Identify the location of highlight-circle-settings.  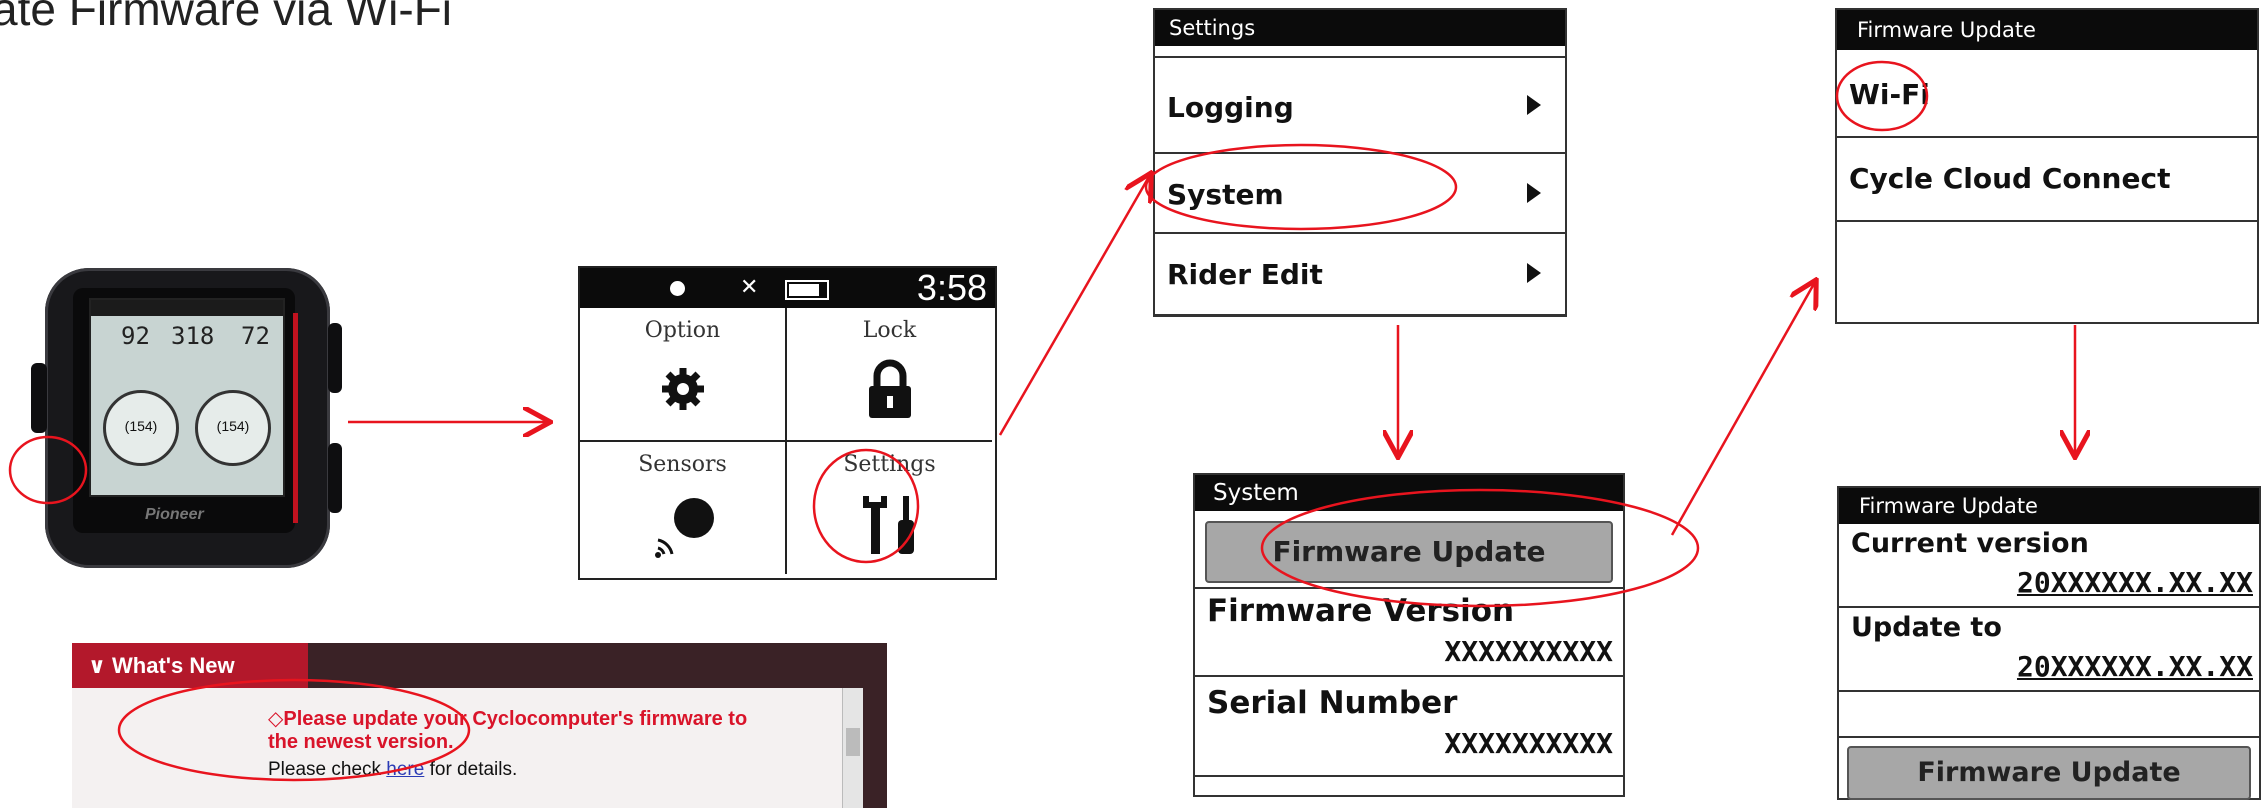
(866, 506).